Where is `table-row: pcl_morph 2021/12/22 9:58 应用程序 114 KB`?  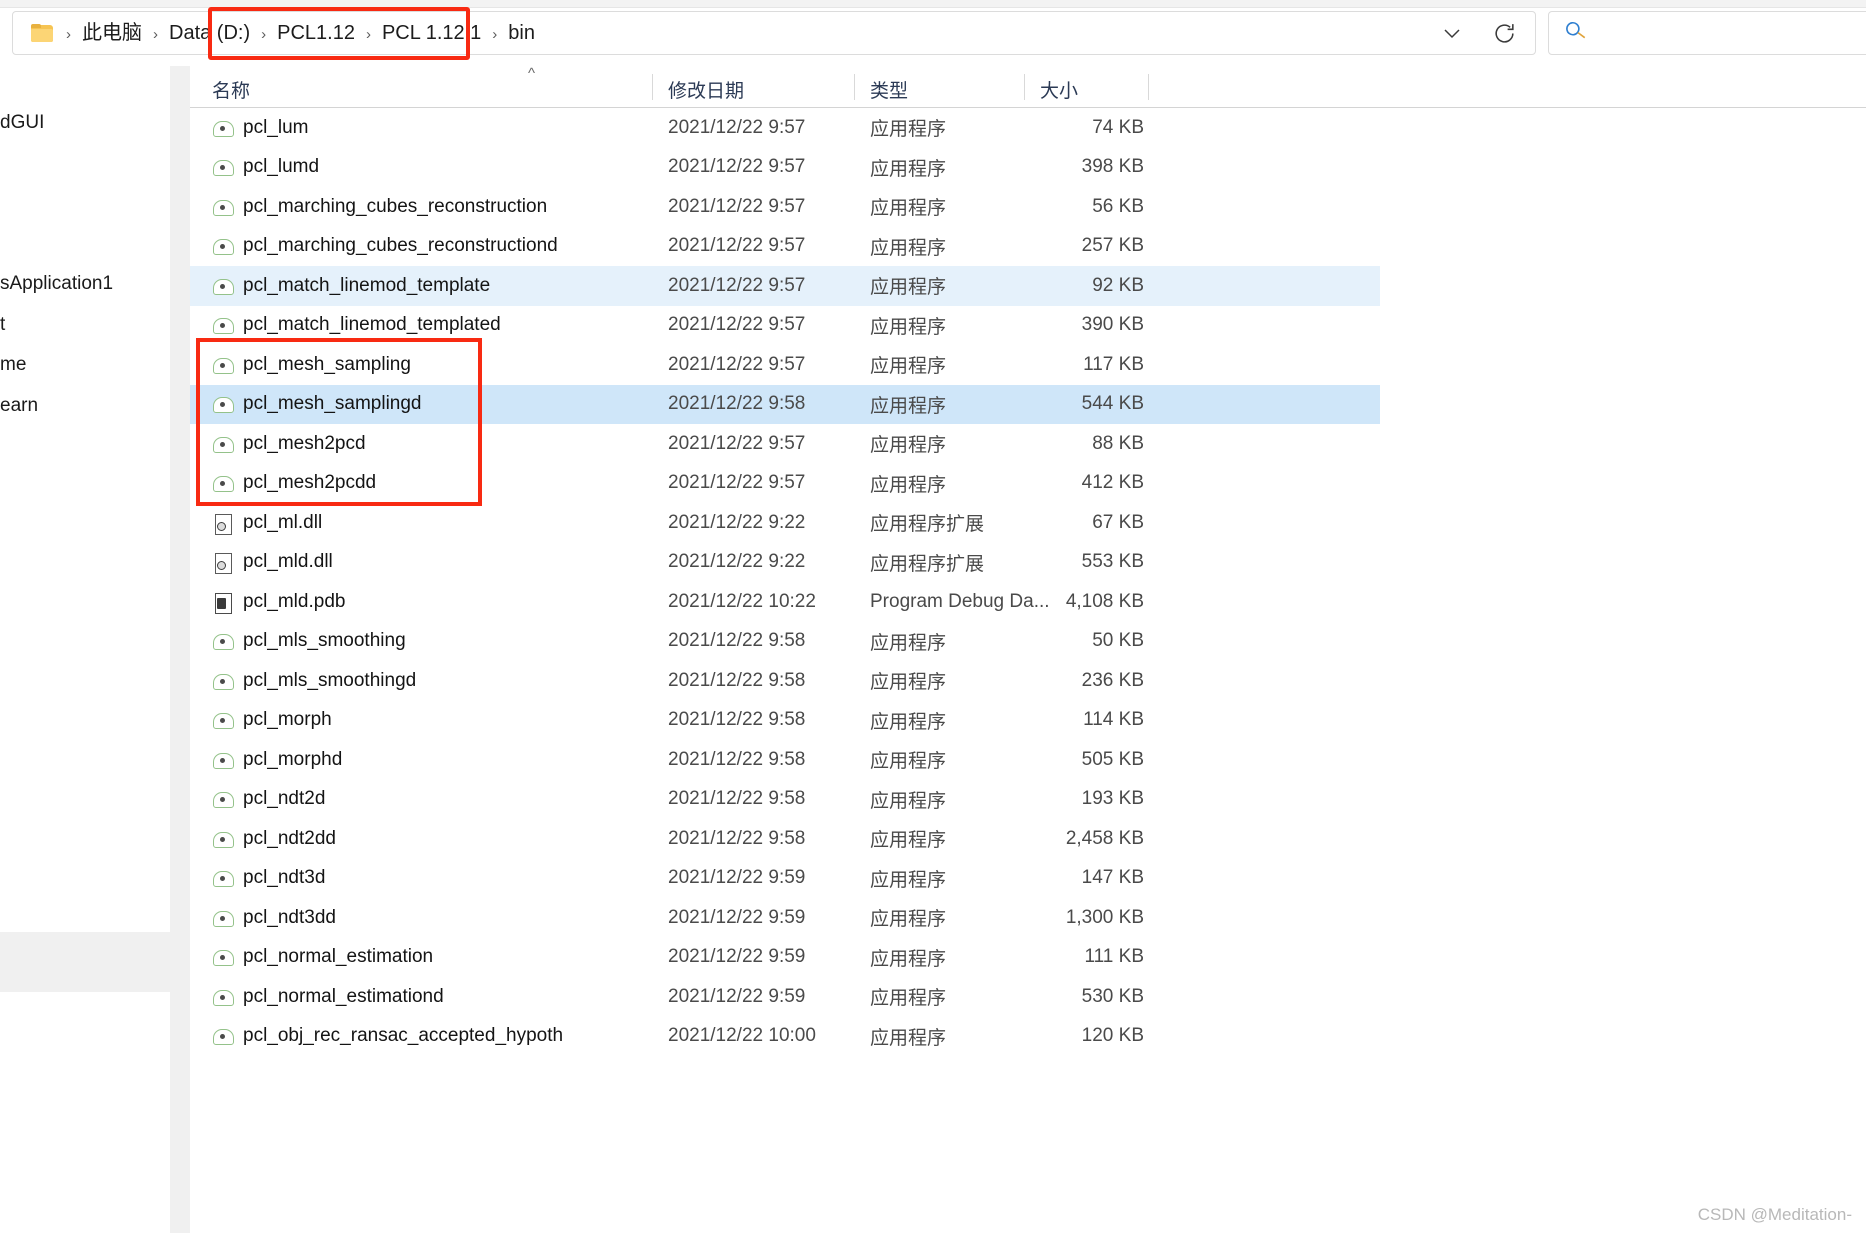 table-row: pcl_morph 2021/12/22 9:58 应用程序 114 KB is located at coordinates (785, 721).